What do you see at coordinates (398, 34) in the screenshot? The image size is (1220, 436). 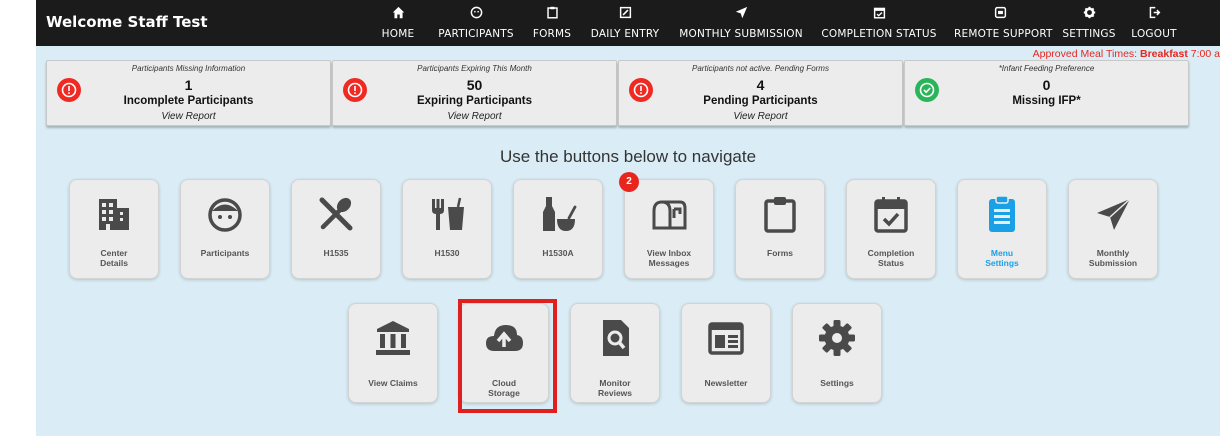 I see `nav-label: HOME` at bounding box center [398, 34].